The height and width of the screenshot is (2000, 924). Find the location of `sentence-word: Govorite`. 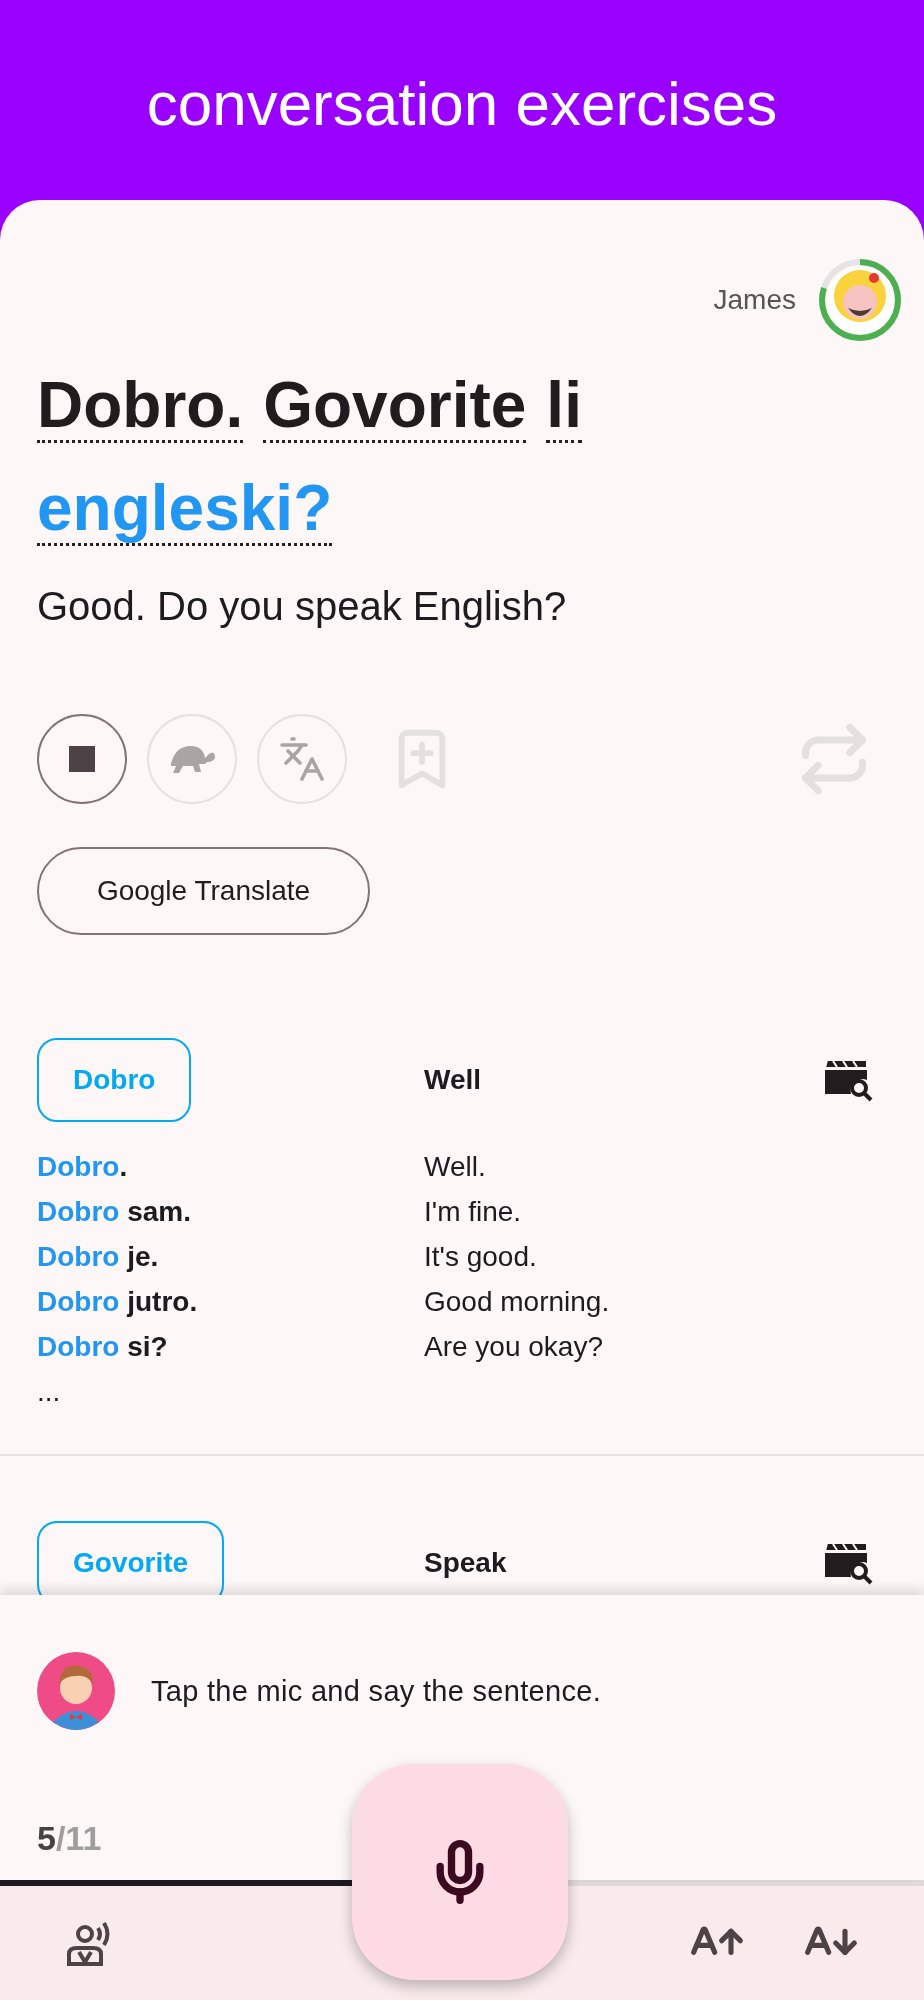

sentence-word: Govorite is located at coordinates (395, 406).